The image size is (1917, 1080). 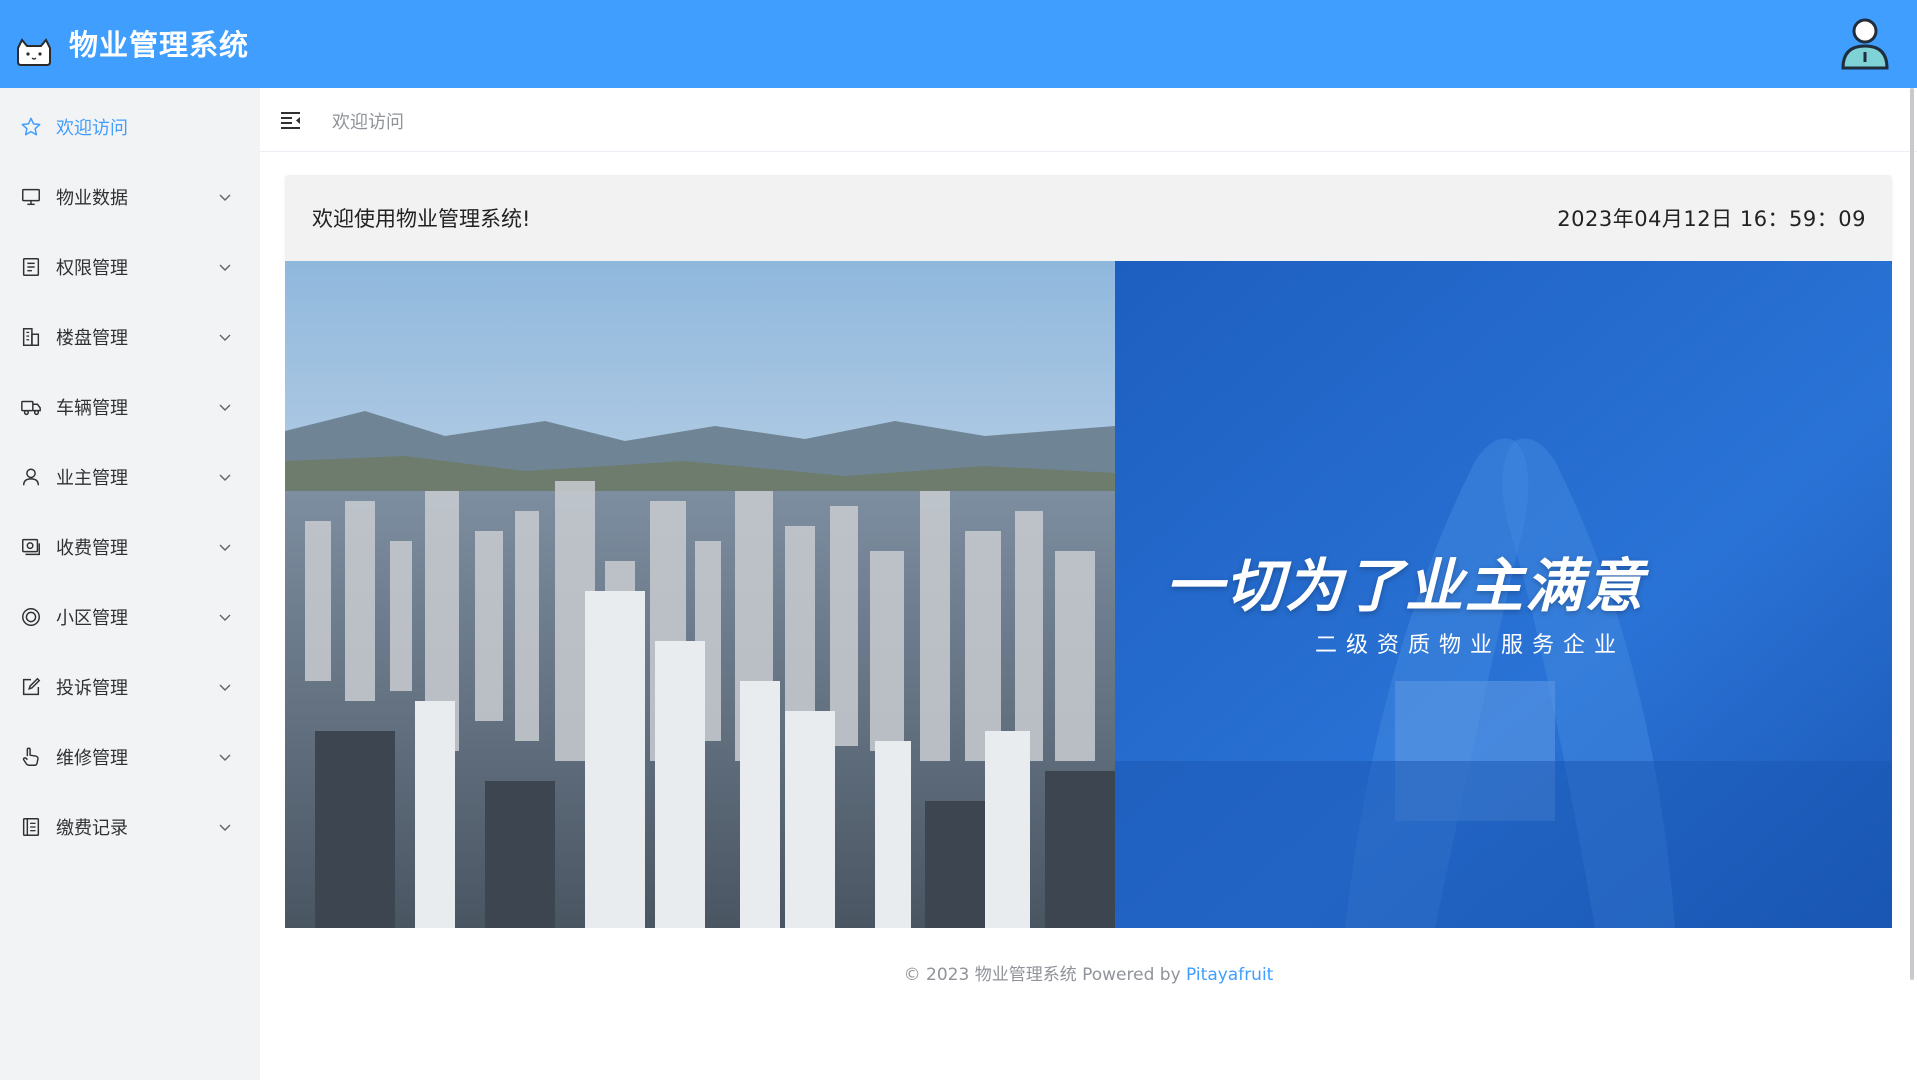 I want to click on star-icon, so click(x=31, y=126).